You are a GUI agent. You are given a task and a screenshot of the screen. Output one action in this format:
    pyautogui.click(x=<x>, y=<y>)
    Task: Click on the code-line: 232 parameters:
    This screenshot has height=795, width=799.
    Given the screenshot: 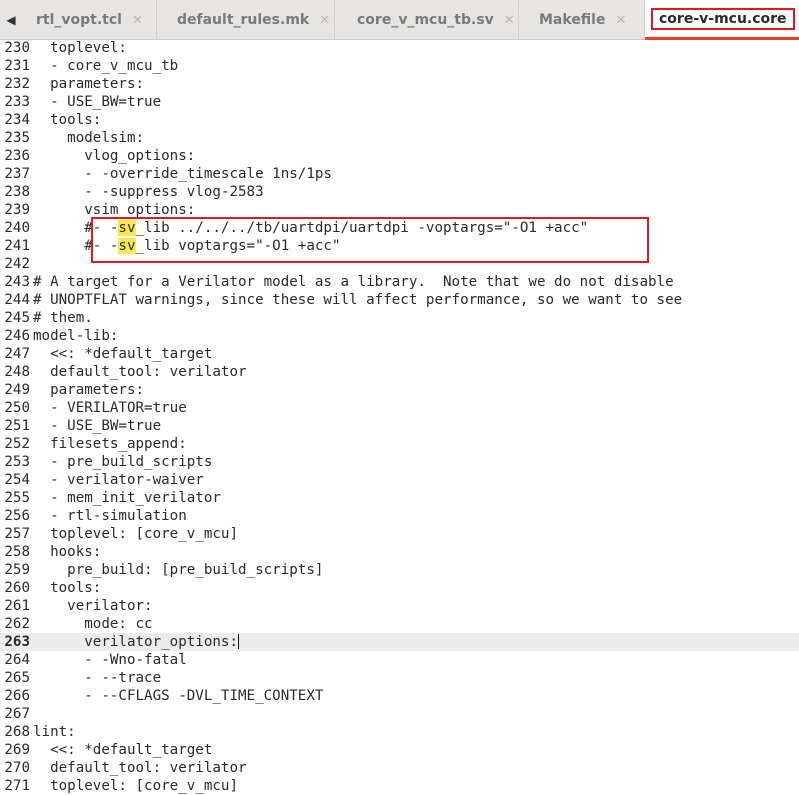 What is the action you would take?
    pyautogui.click(x=399, y=84)
    